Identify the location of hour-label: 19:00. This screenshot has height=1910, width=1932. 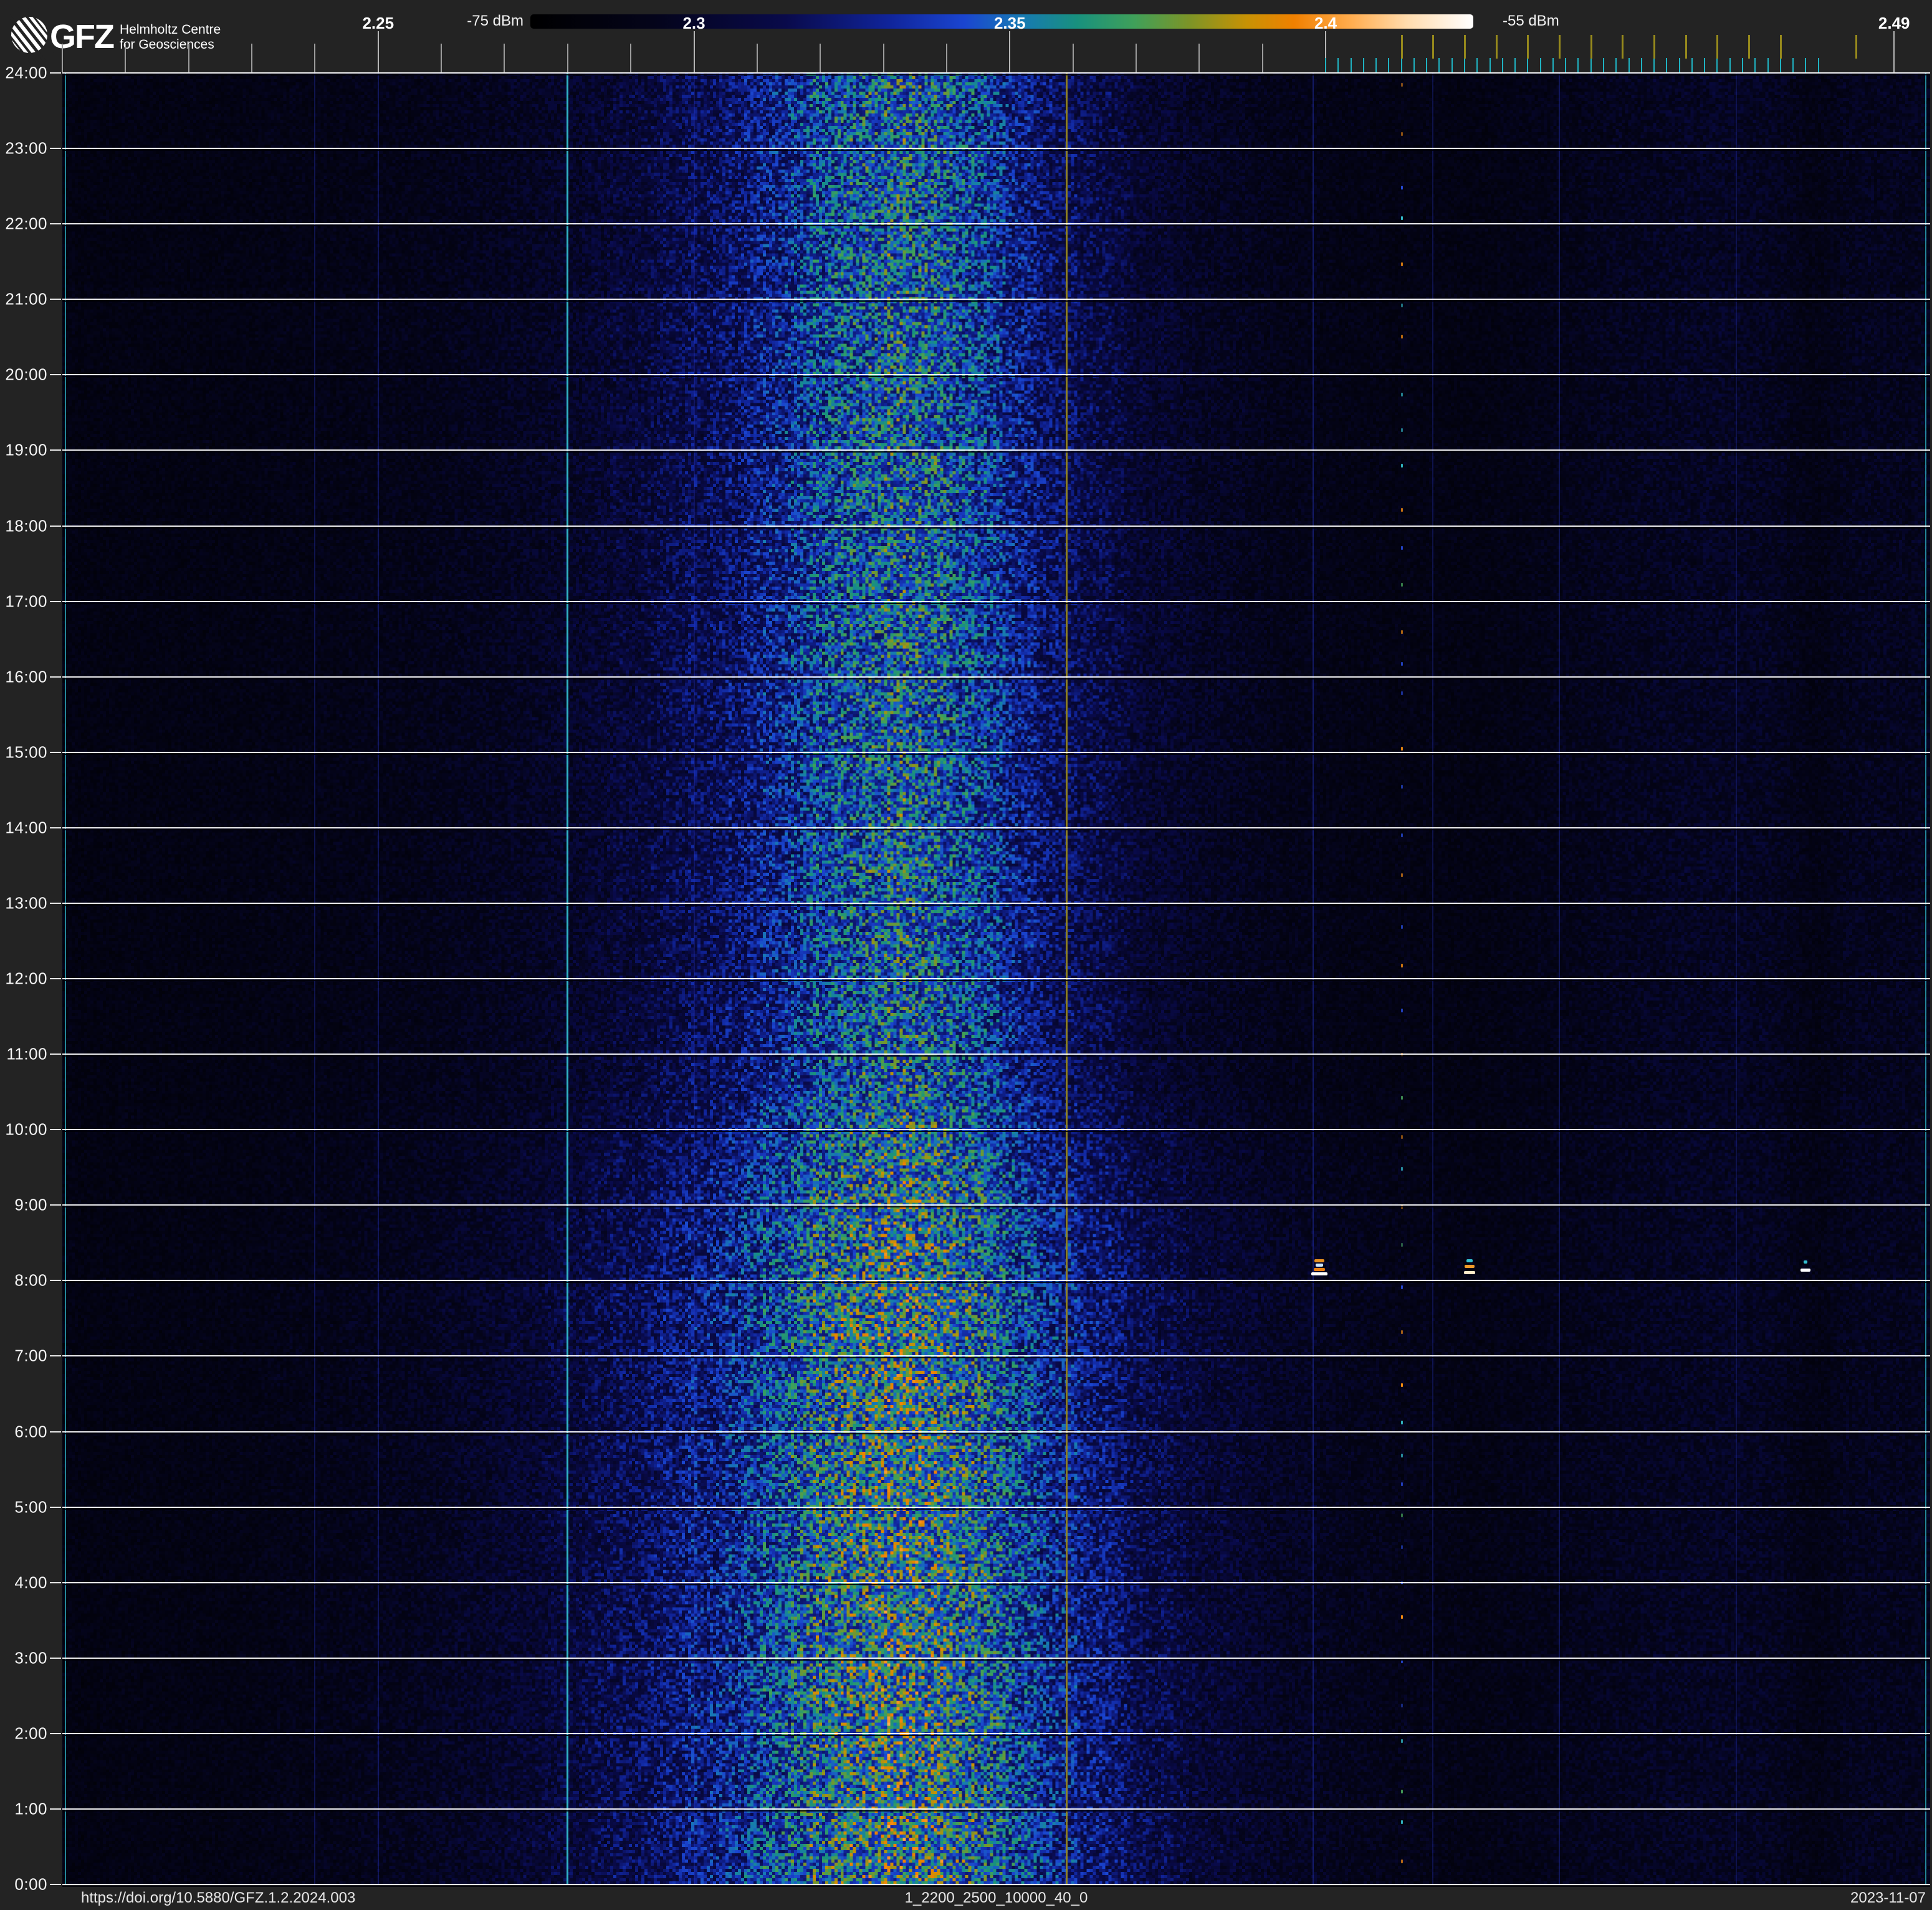
(26, 449).